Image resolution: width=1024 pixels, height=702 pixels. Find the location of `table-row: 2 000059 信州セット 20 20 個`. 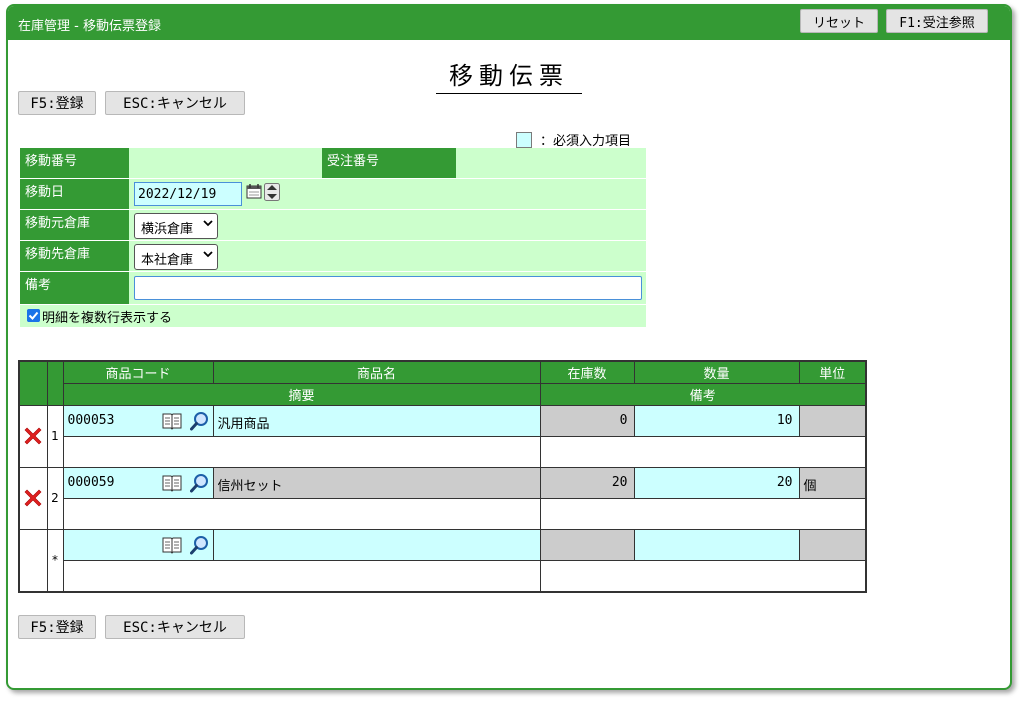

table-row: 2 000059 信州セット 20 20 個 is located at coordinates (442, 498).